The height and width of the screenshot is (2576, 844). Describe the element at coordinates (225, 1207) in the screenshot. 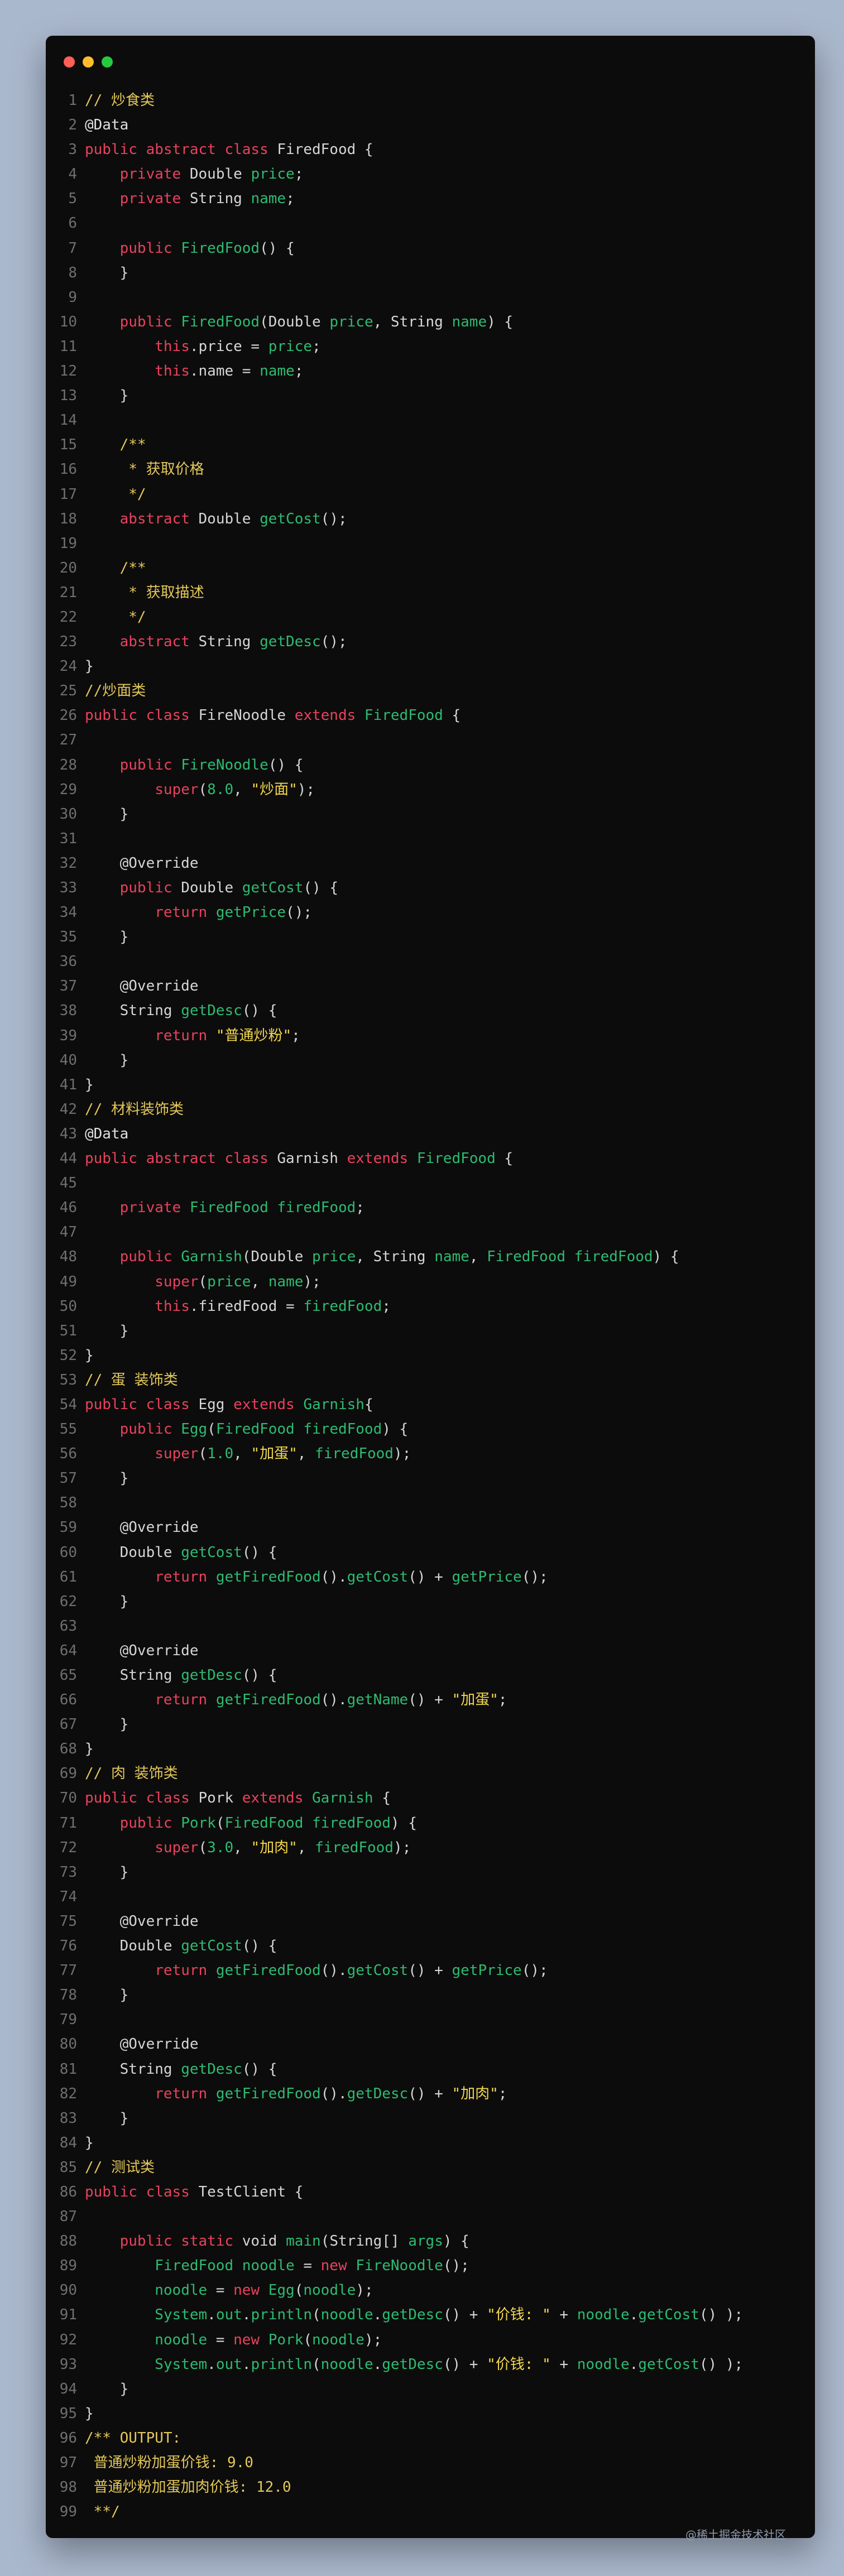

I see `code-text: private FiredFood firedFood;` at that location.